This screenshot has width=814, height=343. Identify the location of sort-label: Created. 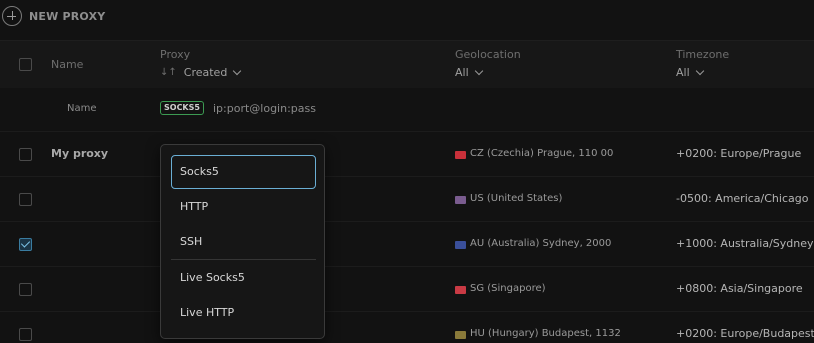
(205, 72).